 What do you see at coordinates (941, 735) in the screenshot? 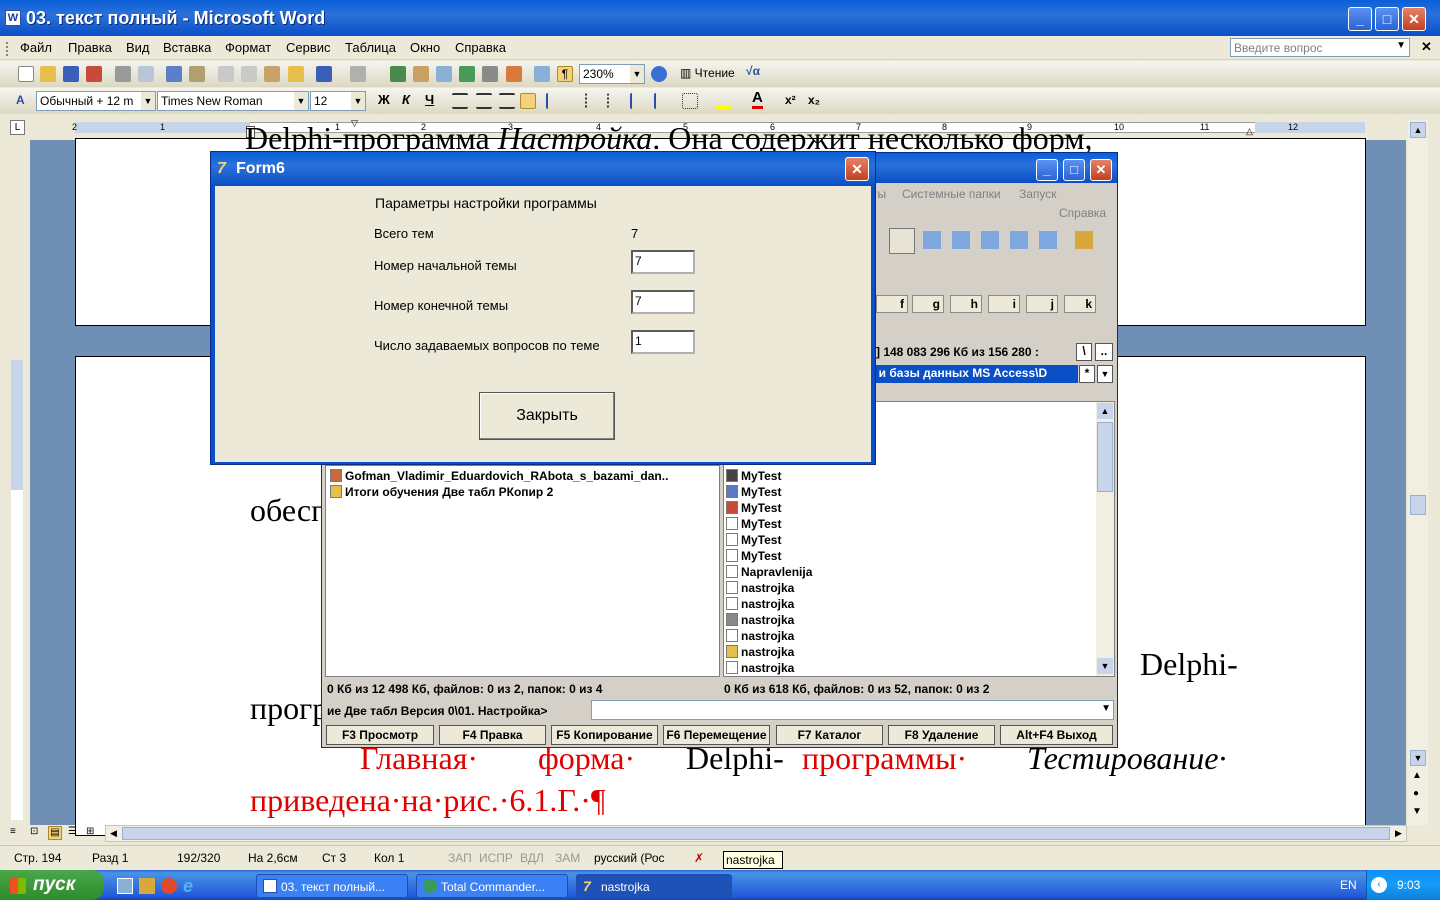
I see `f8-delete-button: F8 Удаление` at bounding box center [941, 735].